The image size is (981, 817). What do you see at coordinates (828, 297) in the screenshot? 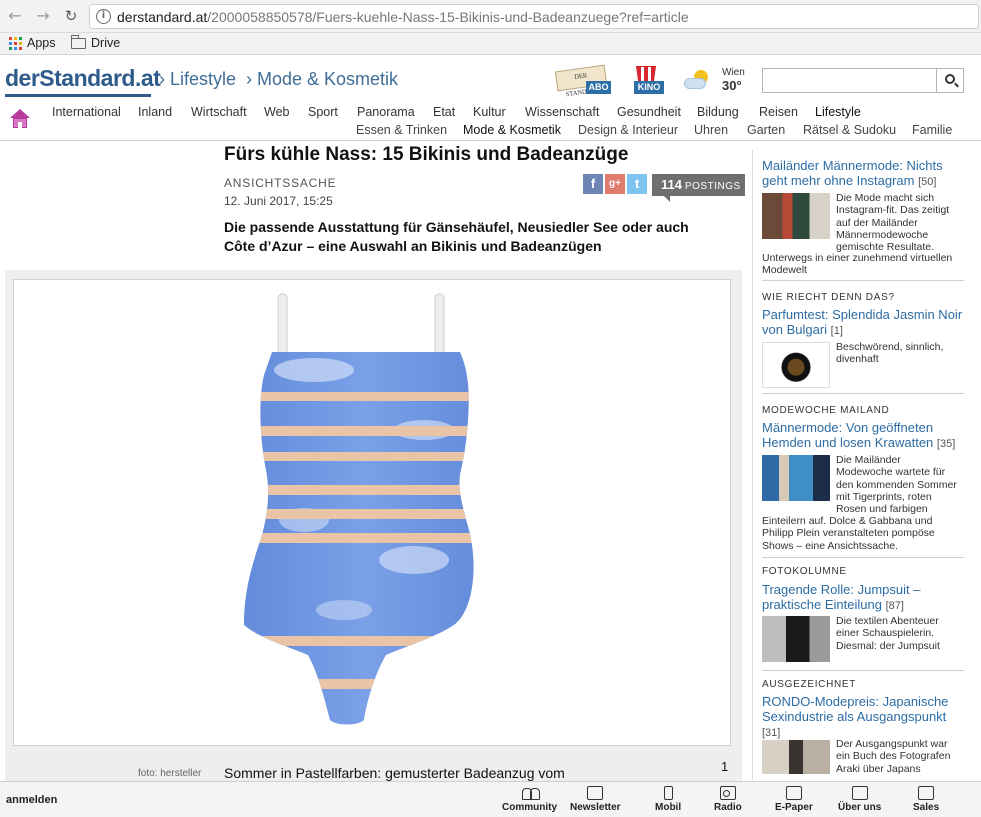
I see `sidebar-kicker-2: WIE RIECHT DENN DAS?` at bounding box center [828, 297].